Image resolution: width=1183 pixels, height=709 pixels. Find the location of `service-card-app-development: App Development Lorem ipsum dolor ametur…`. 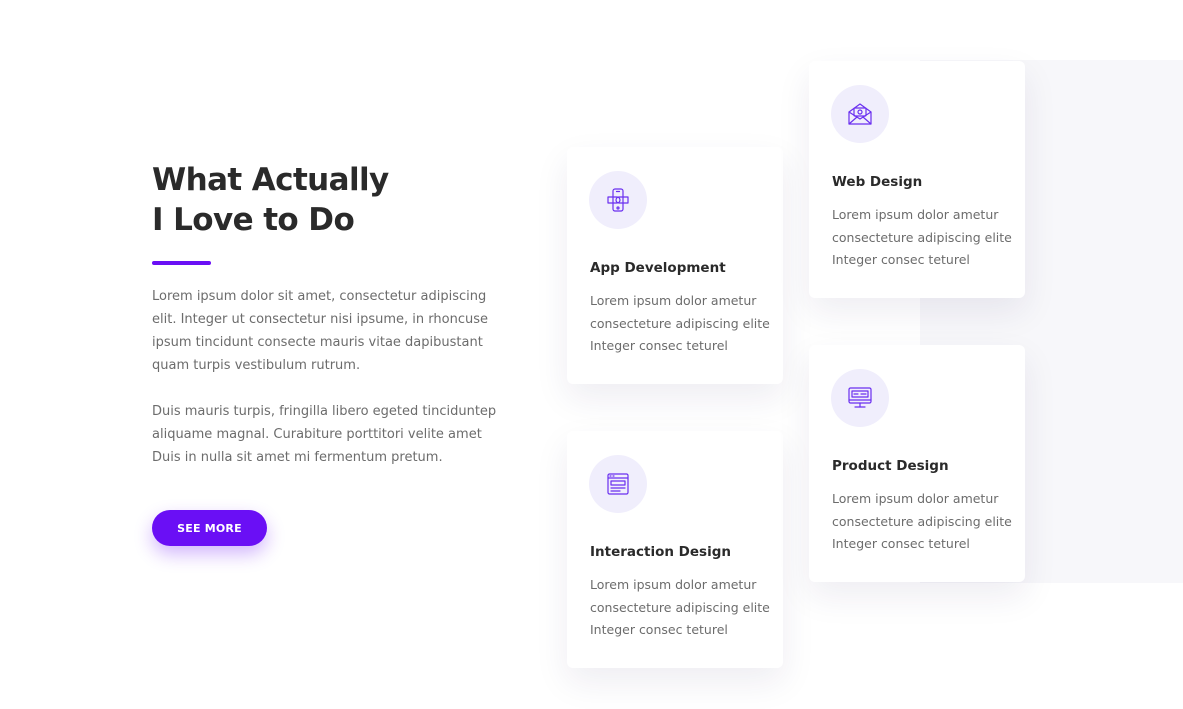

service-card-app-development: App Development Lorem ipsum dolor ametur… is located at coordinates (675, 265).